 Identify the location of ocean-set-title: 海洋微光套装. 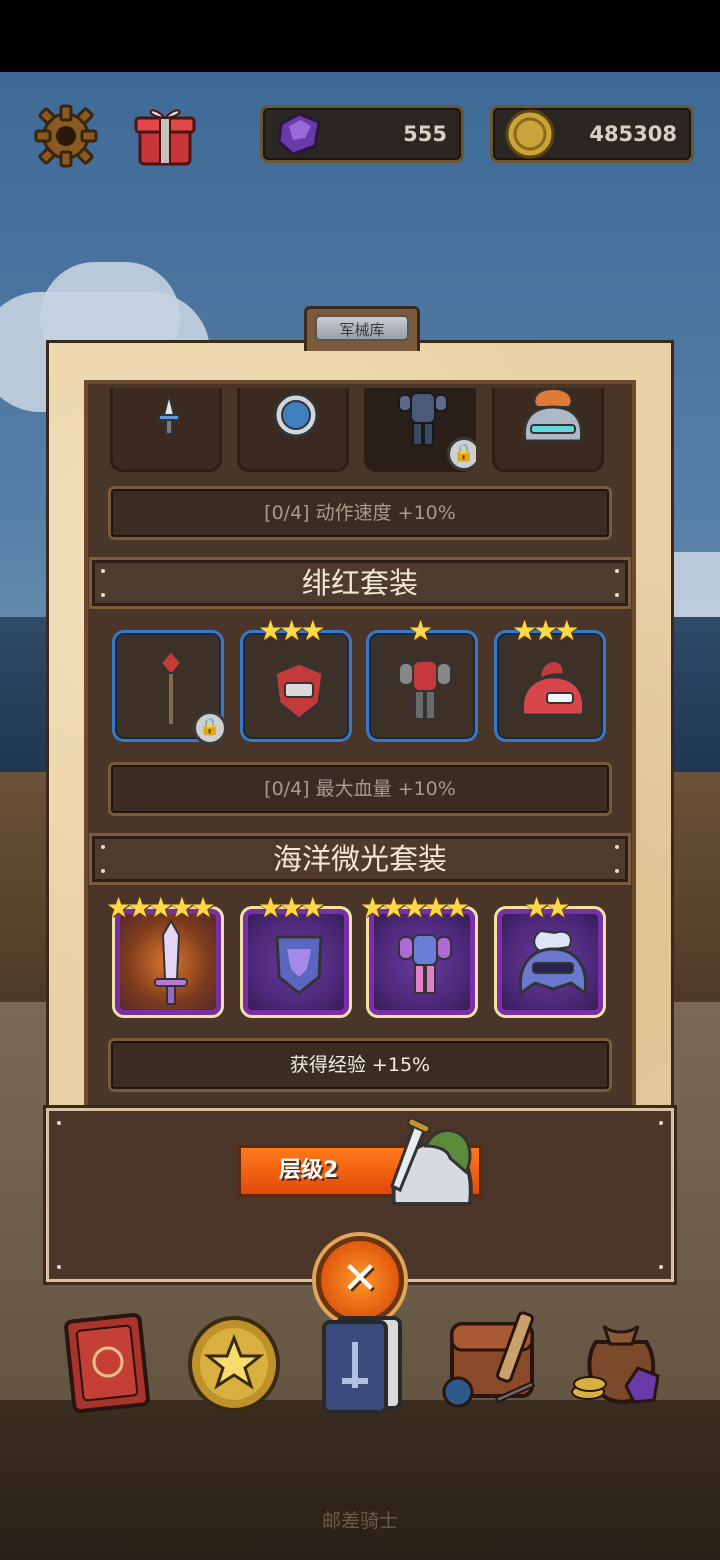
(360, 859).